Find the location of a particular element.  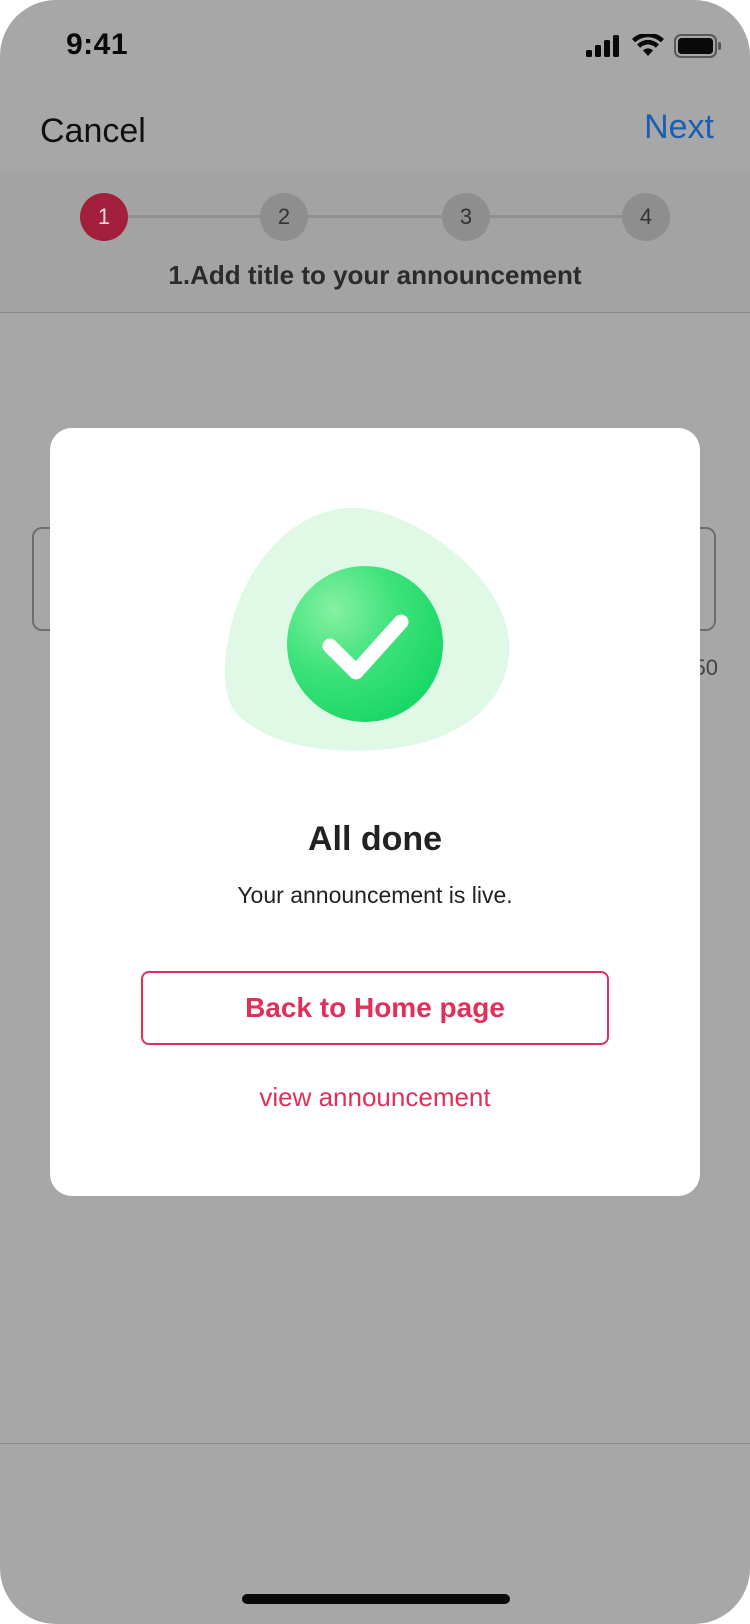

status-time: 9:41 is located at coordinates (97, 44).